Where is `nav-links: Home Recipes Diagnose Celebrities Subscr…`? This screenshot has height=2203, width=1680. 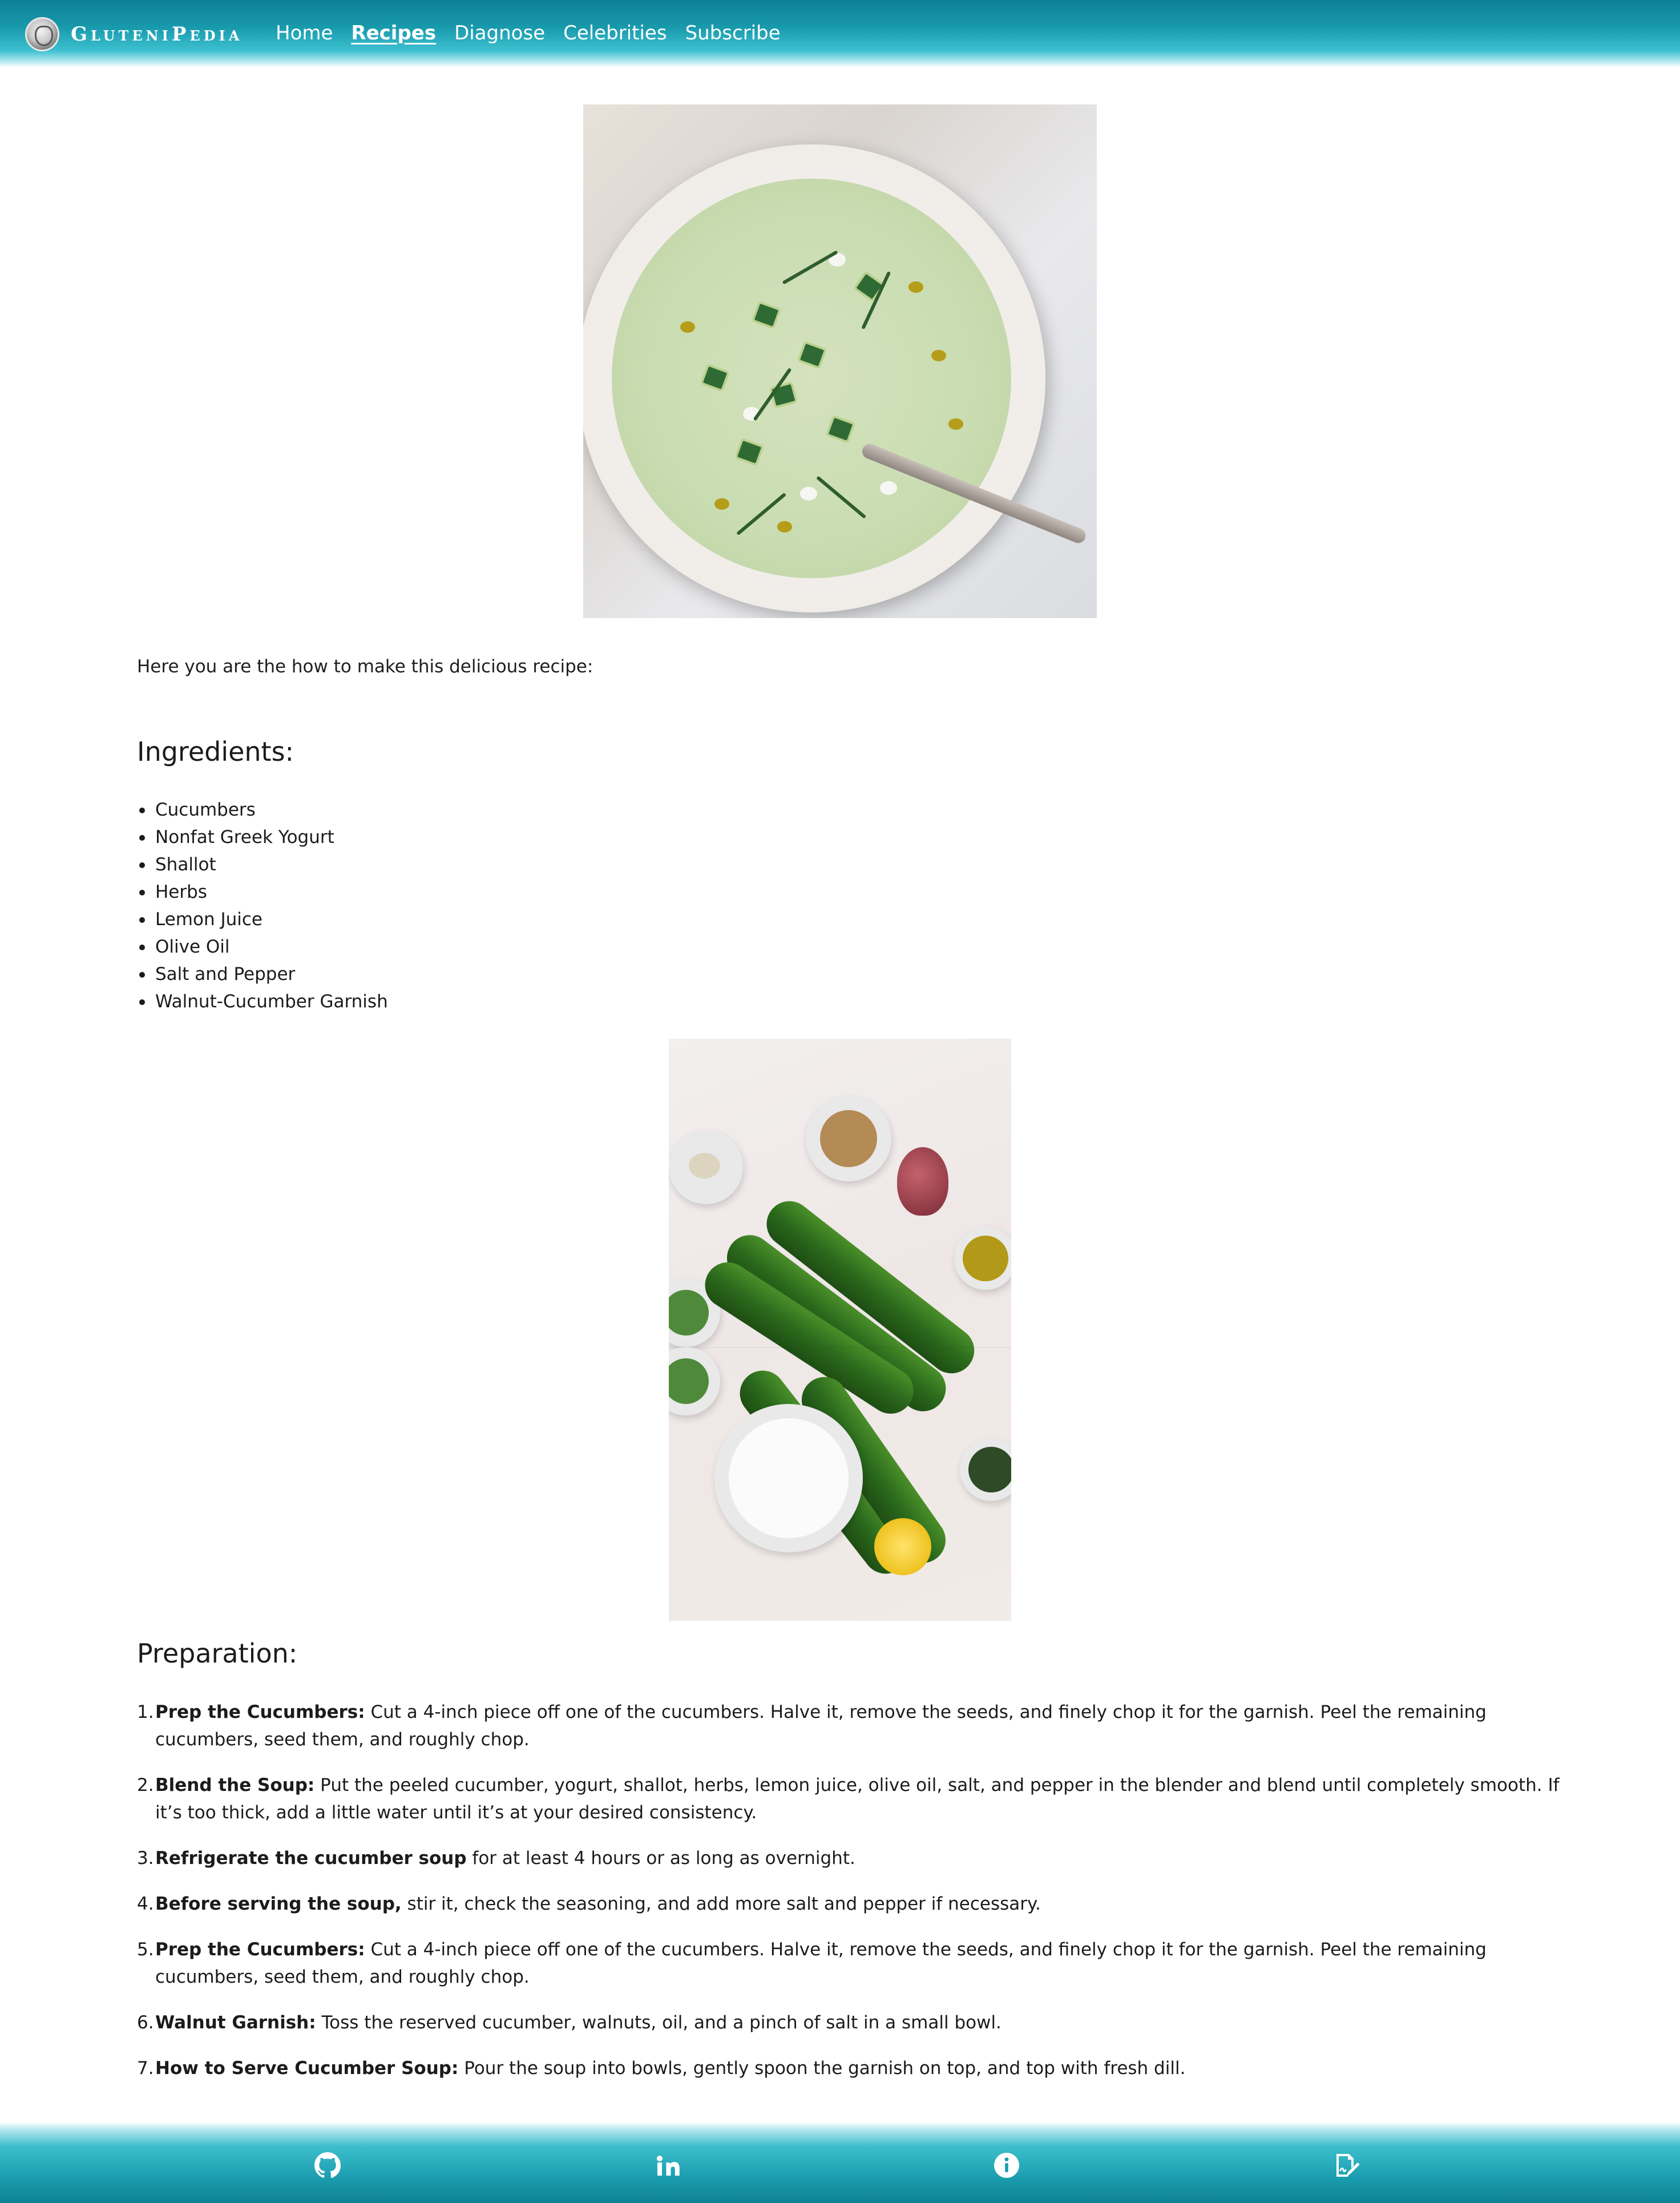
nav-links: Home Recipes Diagnose Celebrities Subscr… is located at coordinates (537, 33).